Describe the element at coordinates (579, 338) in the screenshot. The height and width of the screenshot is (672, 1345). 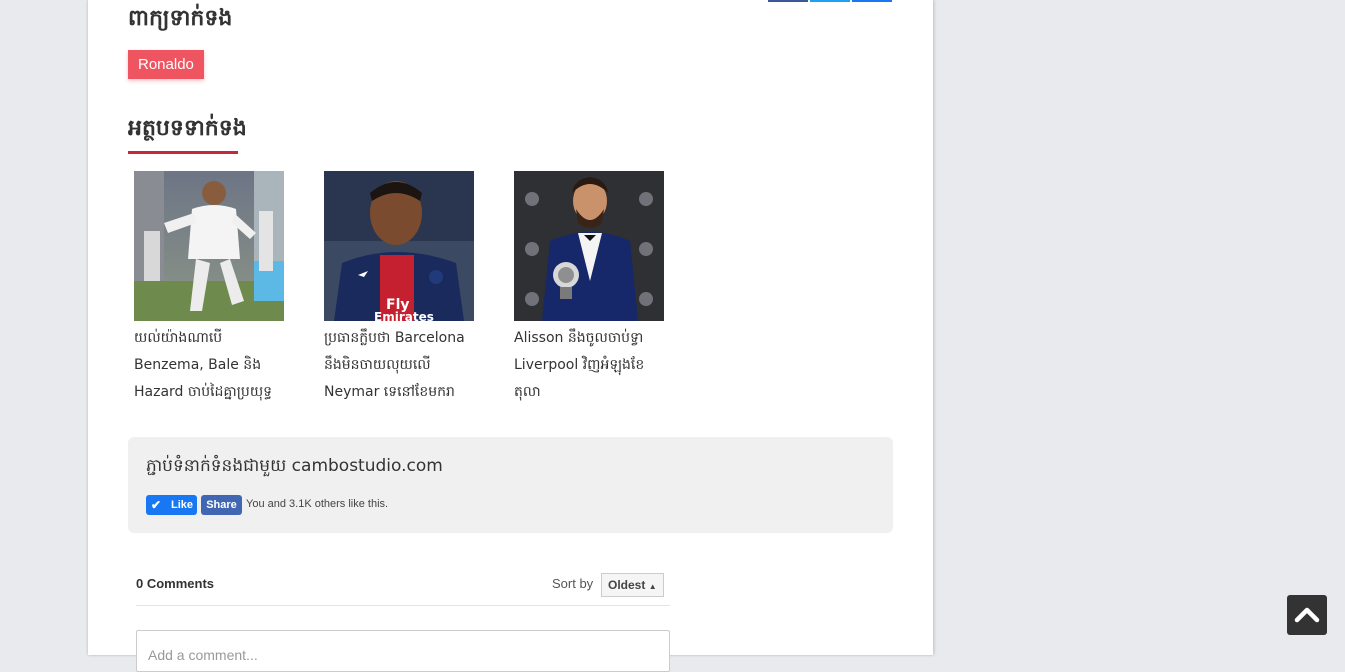
I see `caption-line: Alisson នឹងចូលចាប់ទ្វា` at that location.